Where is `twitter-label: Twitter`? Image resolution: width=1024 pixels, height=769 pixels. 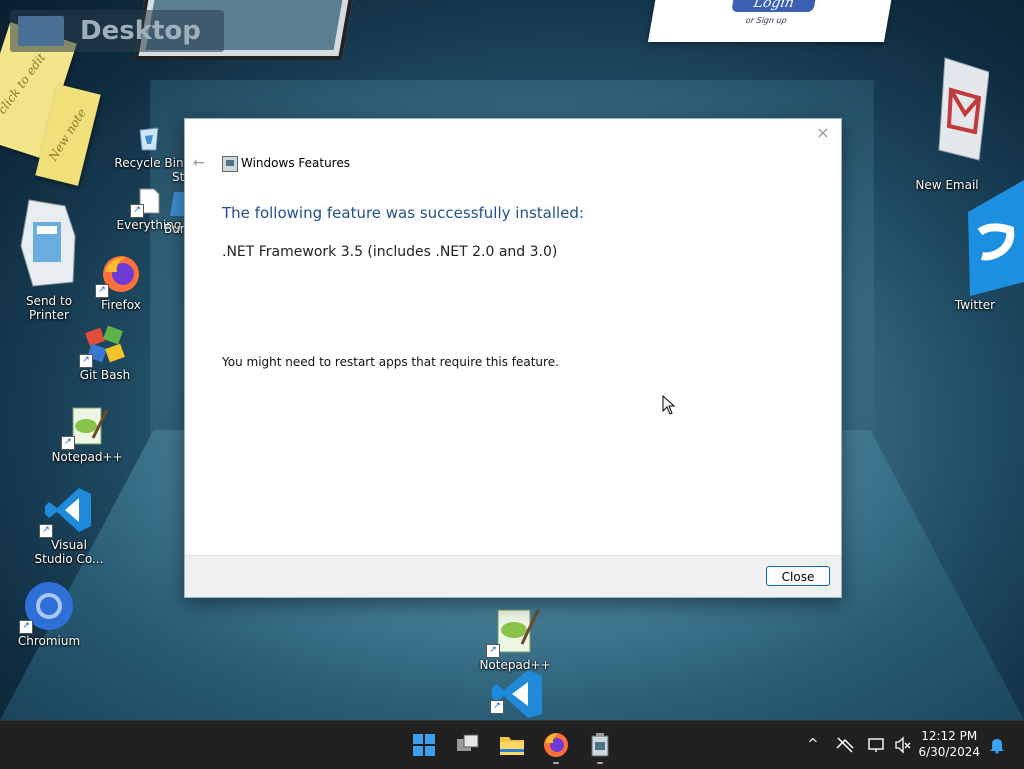 twitter-label: Twitter is located at coordinates (975, 305).